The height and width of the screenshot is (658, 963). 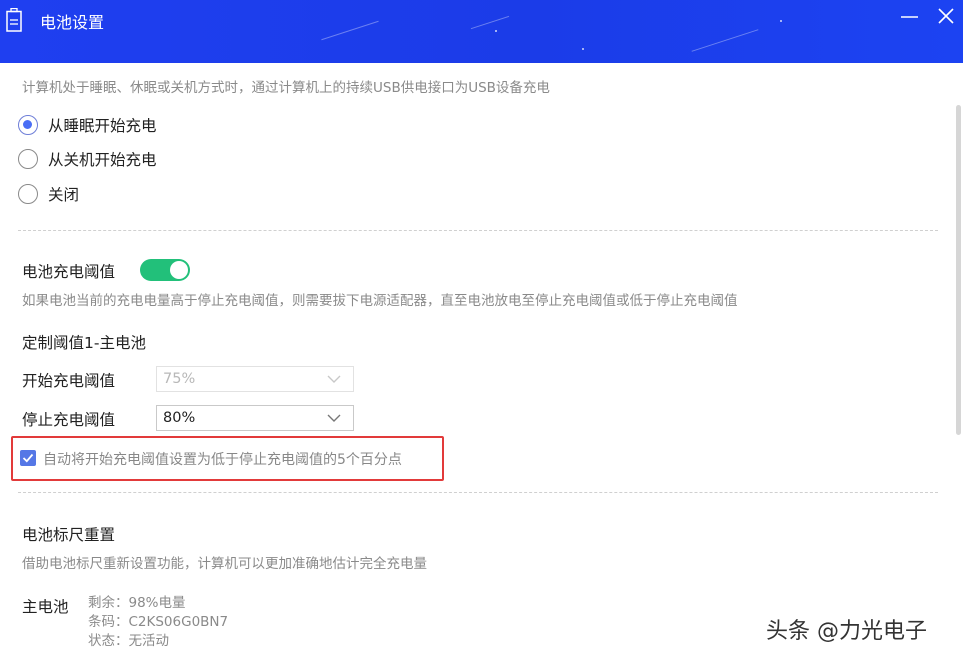 I want to click on close-button, so click(x=946, y=17).